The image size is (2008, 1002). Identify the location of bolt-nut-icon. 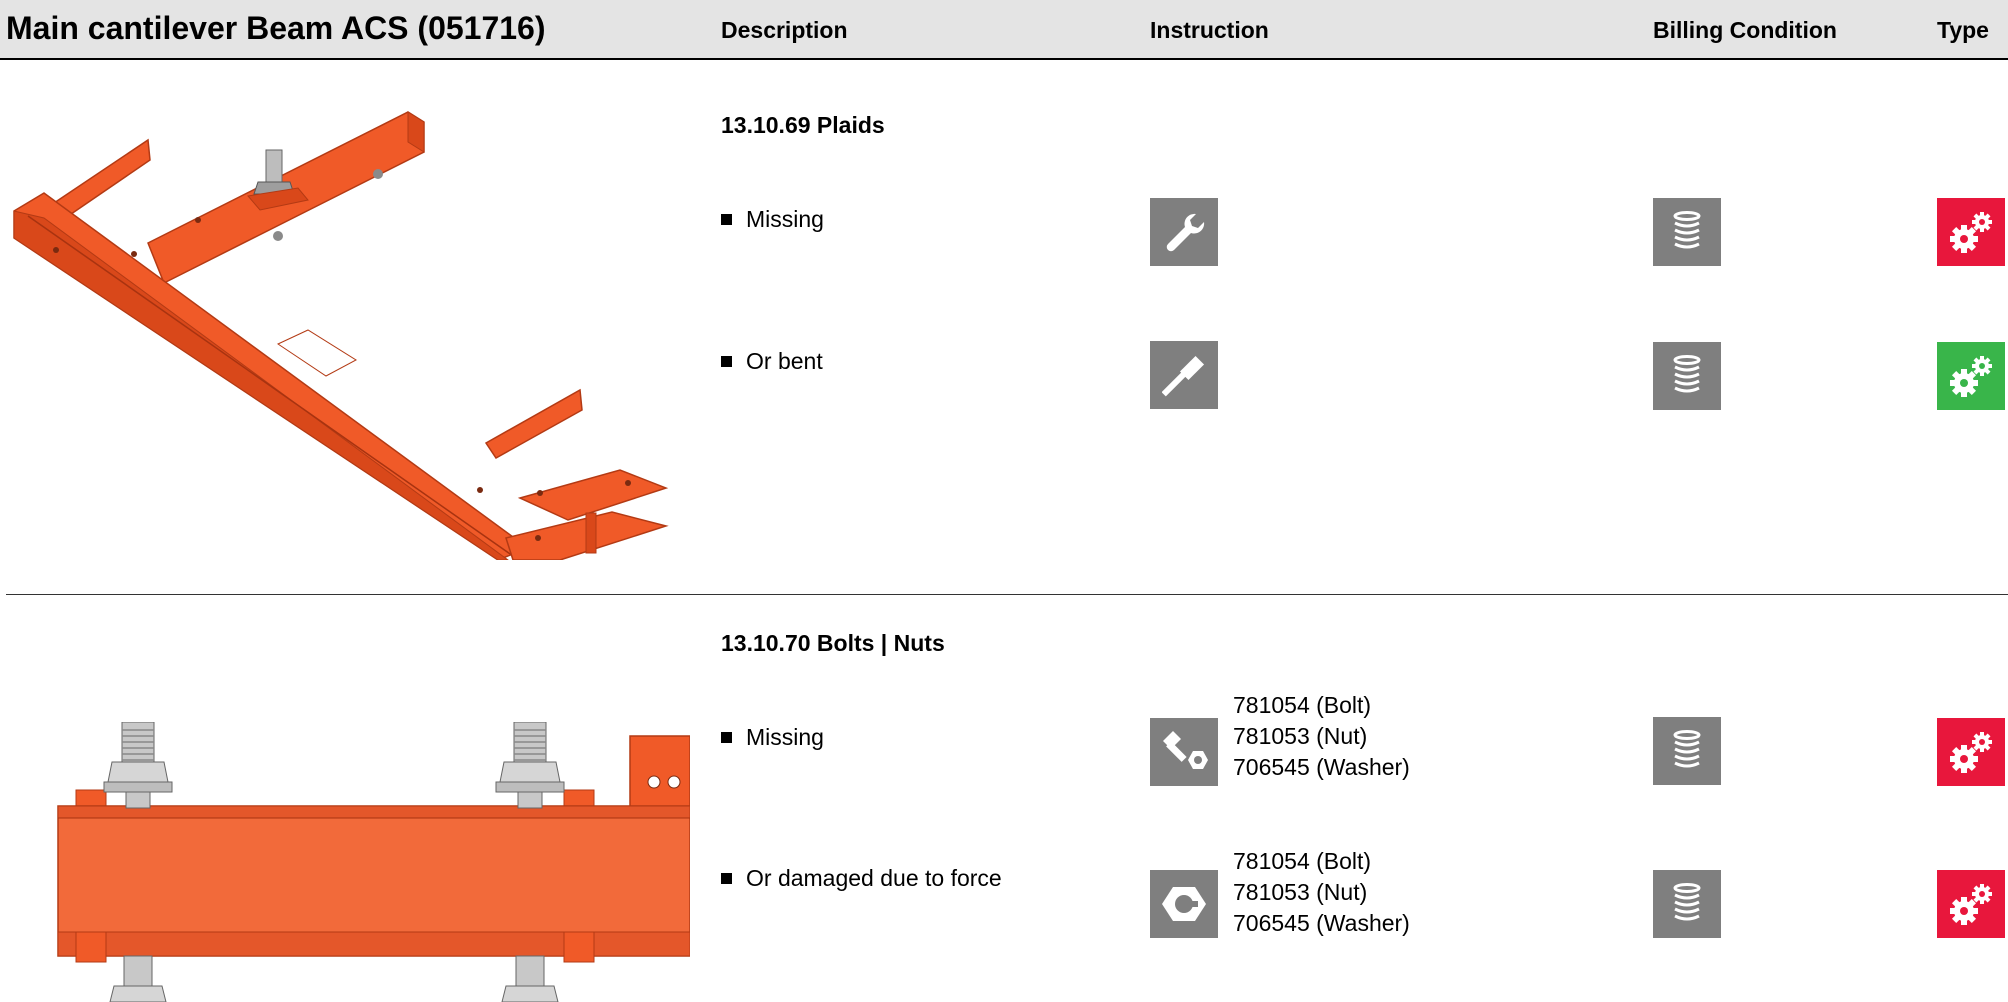
(1184, 752).